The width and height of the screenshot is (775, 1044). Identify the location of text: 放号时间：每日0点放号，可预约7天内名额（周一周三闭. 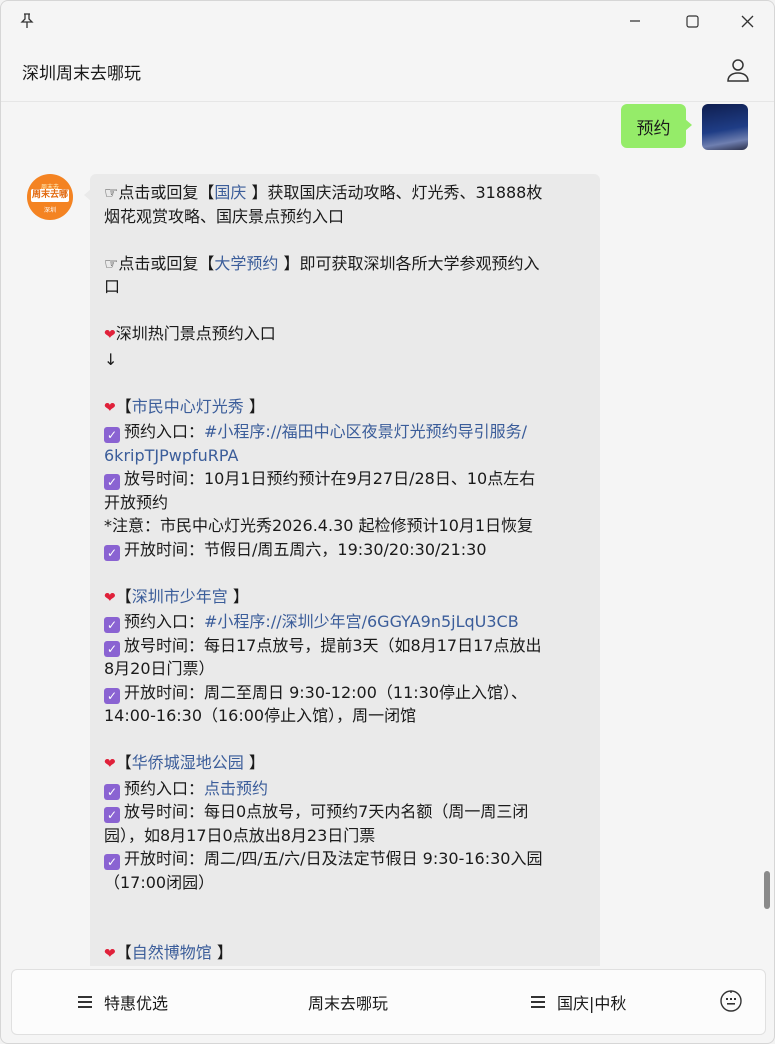
(326, 811).